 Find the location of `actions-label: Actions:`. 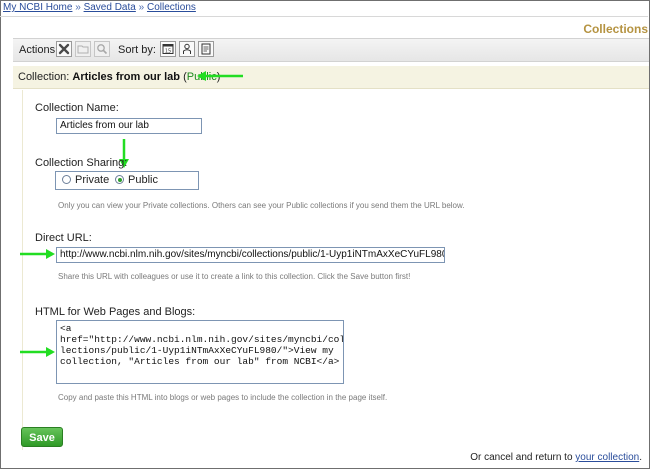

actions-label: Actions: is located at coordinates (39, 50).